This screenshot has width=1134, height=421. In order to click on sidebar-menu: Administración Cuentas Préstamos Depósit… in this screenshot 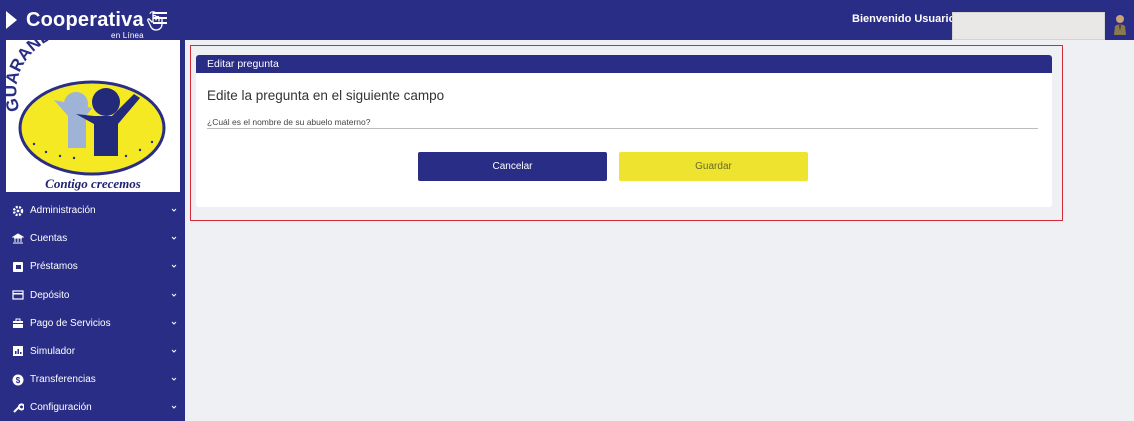, I will do `click(95, 309)`.